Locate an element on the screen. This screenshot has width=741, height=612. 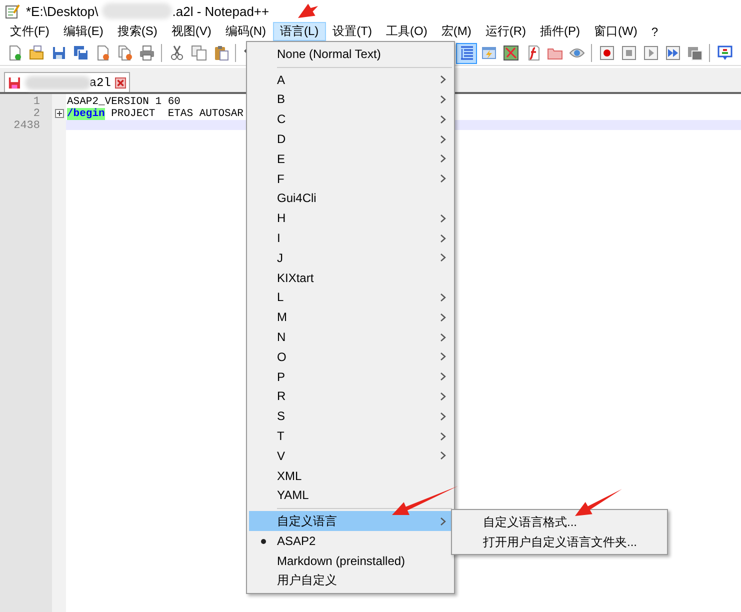
menu-option: B is located at coordinates (350, 100).